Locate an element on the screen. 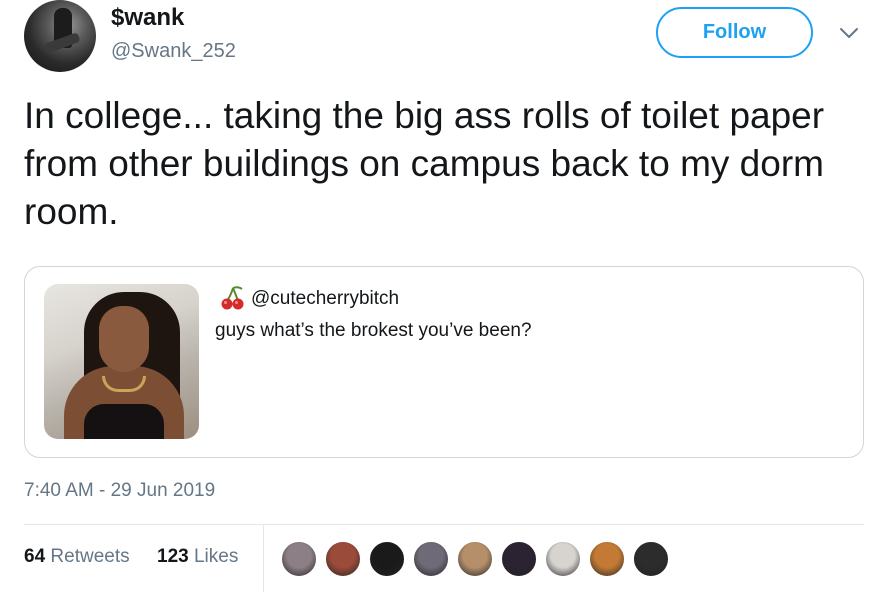  stats-vertical-divider is located at coordinates (263, 558).